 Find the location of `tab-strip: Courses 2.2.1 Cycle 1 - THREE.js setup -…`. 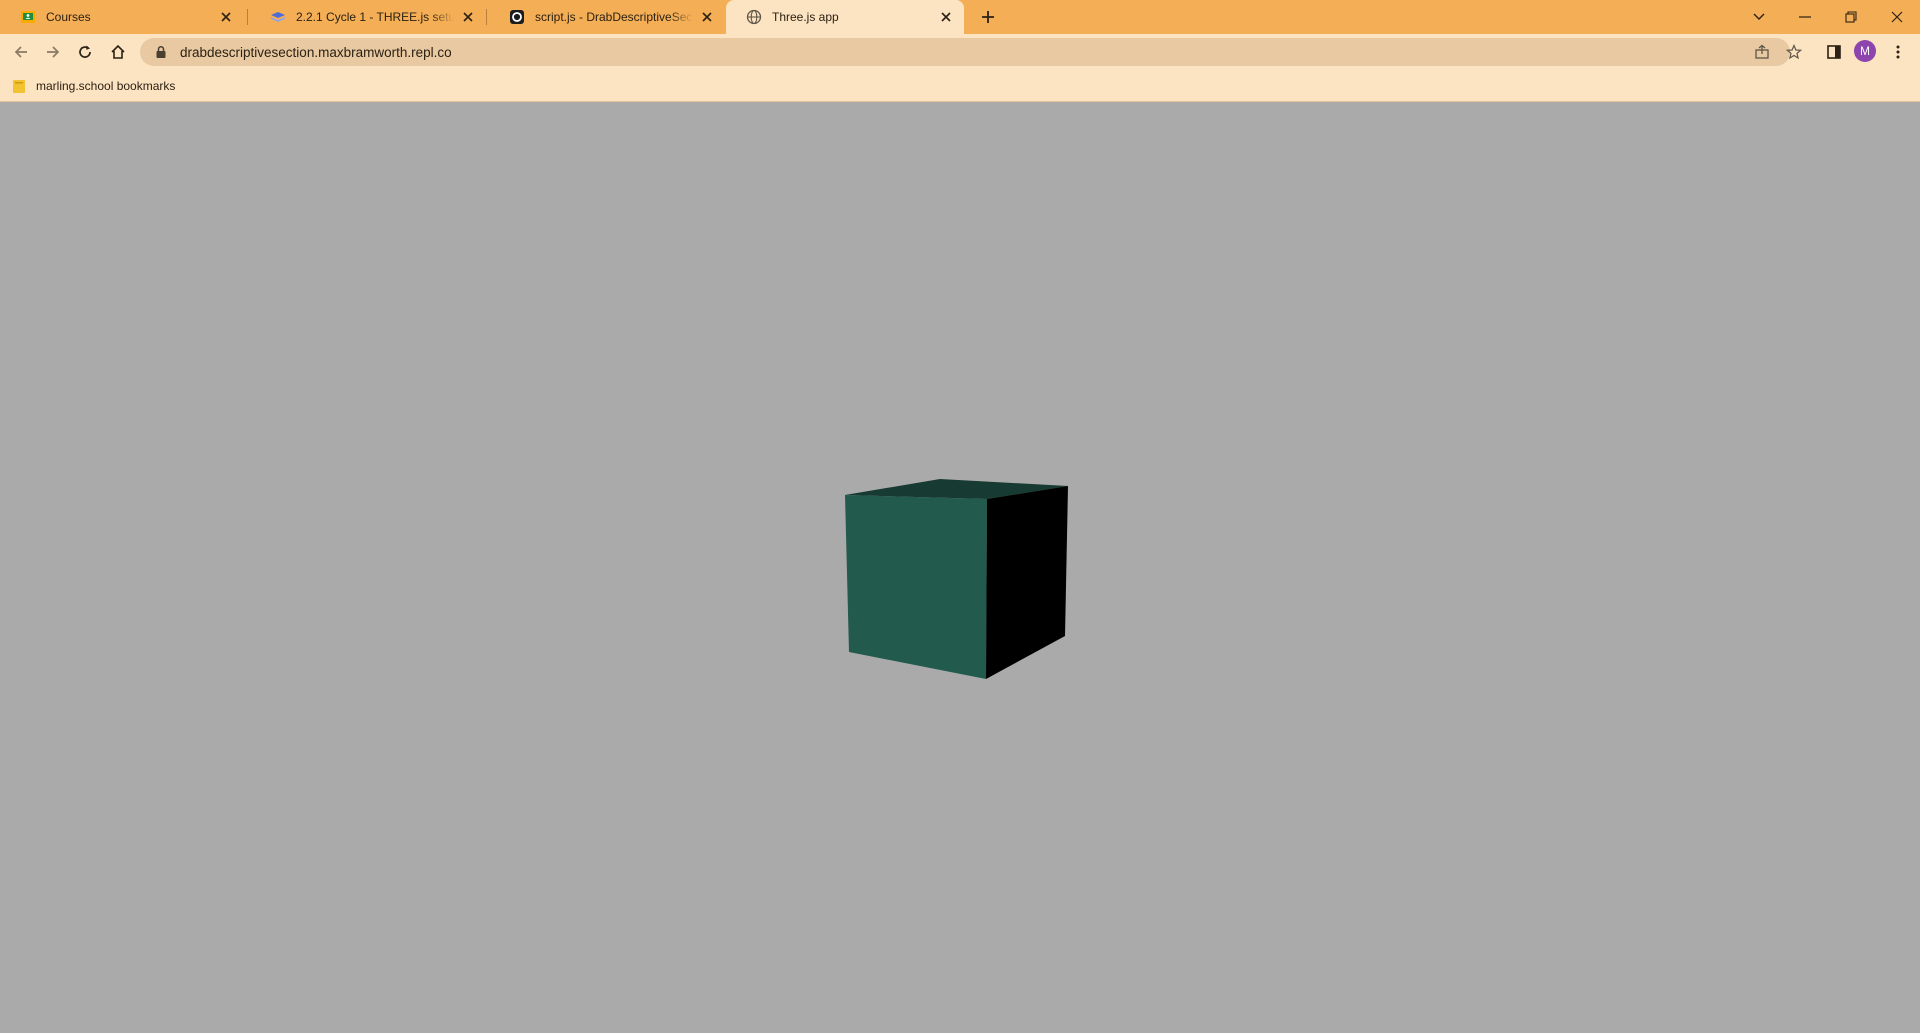

tab-strip: Courses 2.2.1 Cycle 1 - THREE.js setup -… is located at coordinates (960, 17).